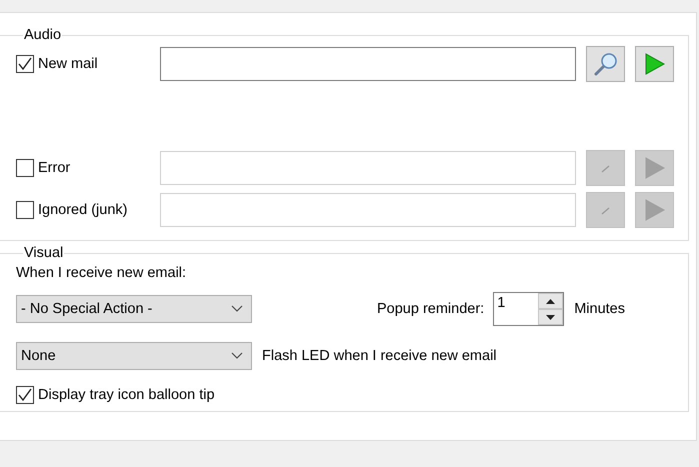 The image size is (699, 467). Describe the element at coordinates (368, 64) in the screenshot. I see `sound-file-field` at that location.